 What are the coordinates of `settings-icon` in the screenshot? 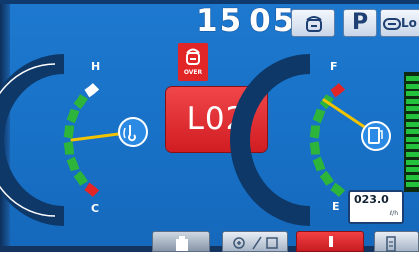 It's located at (255, 243).